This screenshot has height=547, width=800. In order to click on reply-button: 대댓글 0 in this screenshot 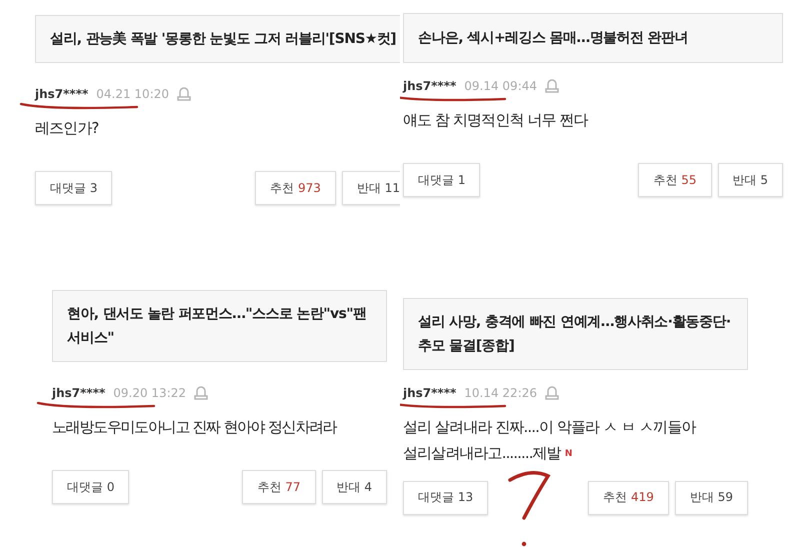, I will do `click(91, 487)`.